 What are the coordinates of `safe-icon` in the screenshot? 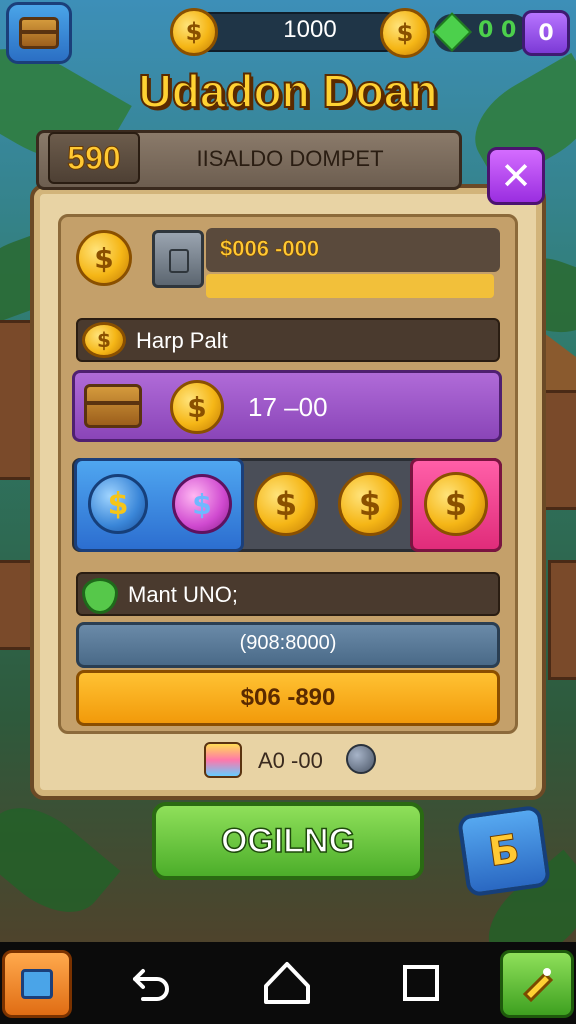 It's located at (178, 259).